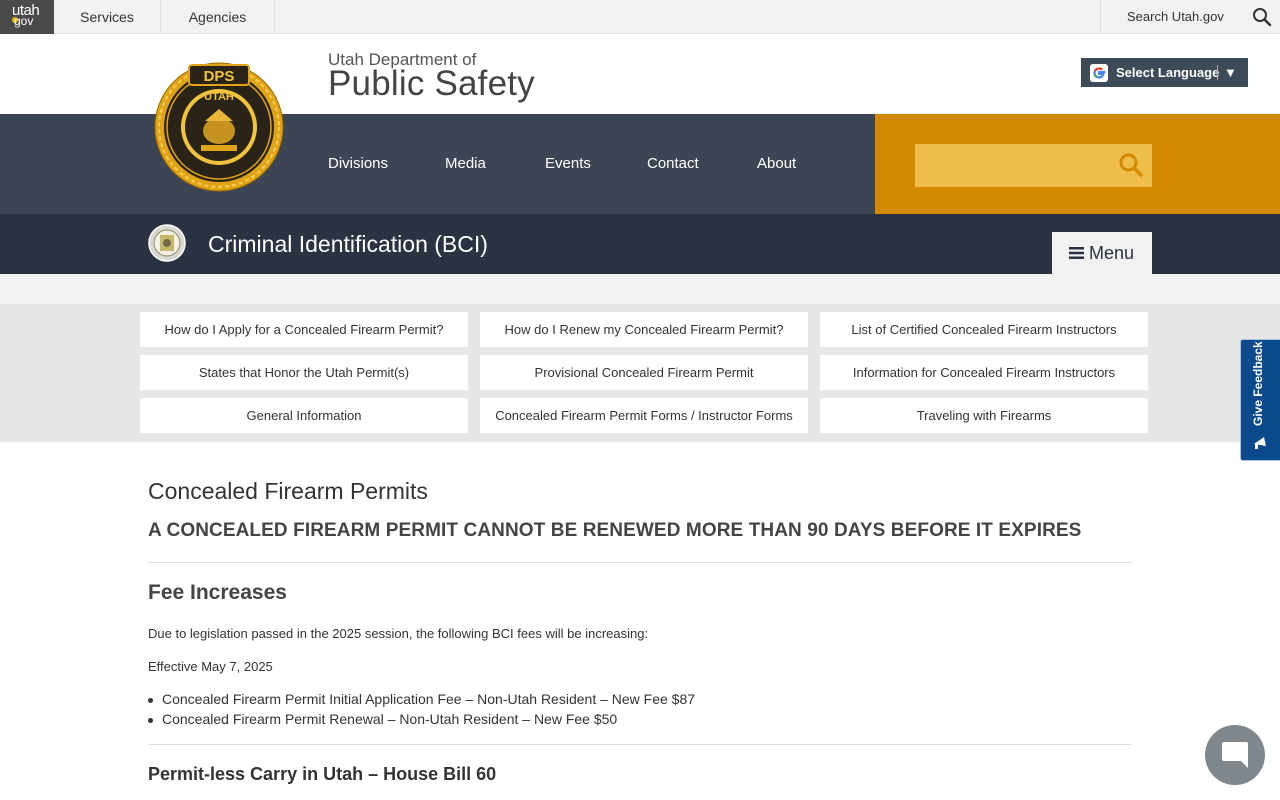 This screenshot has height=800, width=1280. Describe the element at coordinates (218, 17) in the screenshot. I see `agencies-link: Agencies` at that location.